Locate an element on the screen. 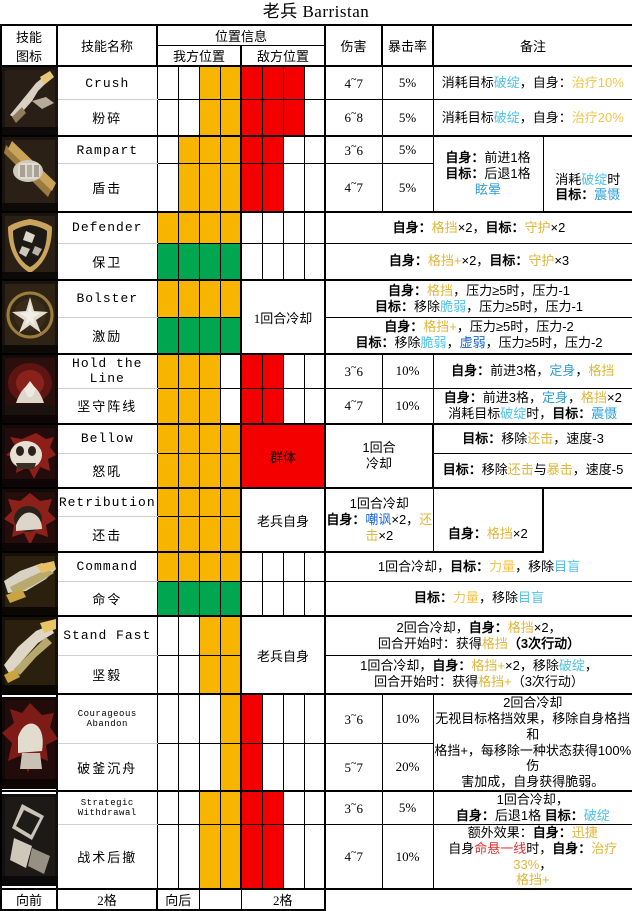 The height and width of the screenshot is (911, 632). table-footer-row: 向前 2格 向后 2格 is located at coordinates (316, 900).